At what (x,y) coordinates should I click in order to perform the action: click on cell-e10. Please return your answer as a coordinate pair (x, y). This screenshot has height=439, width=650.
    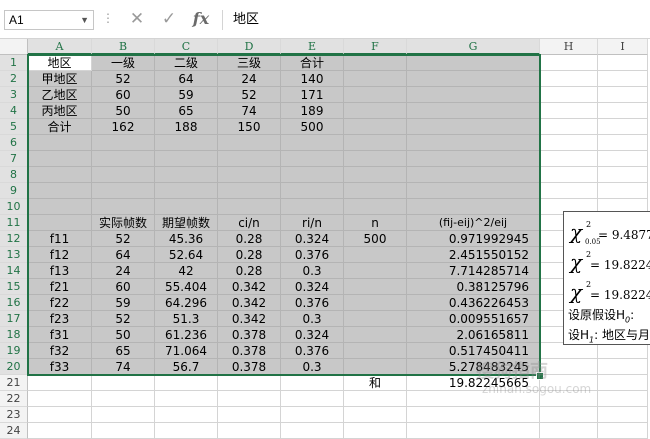
    Looking at the image, I should click on (312, 207).